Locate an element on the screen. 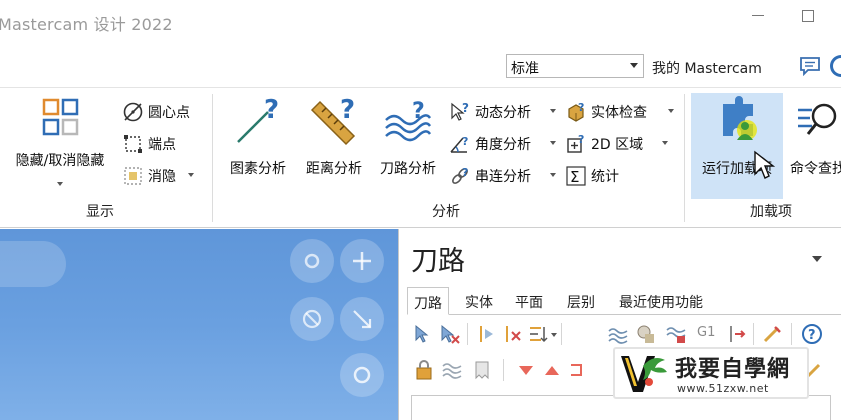 Image resolution: width=841 pixels, height=420 pixels. cancel-view-button is located at coordinates (312, 319).